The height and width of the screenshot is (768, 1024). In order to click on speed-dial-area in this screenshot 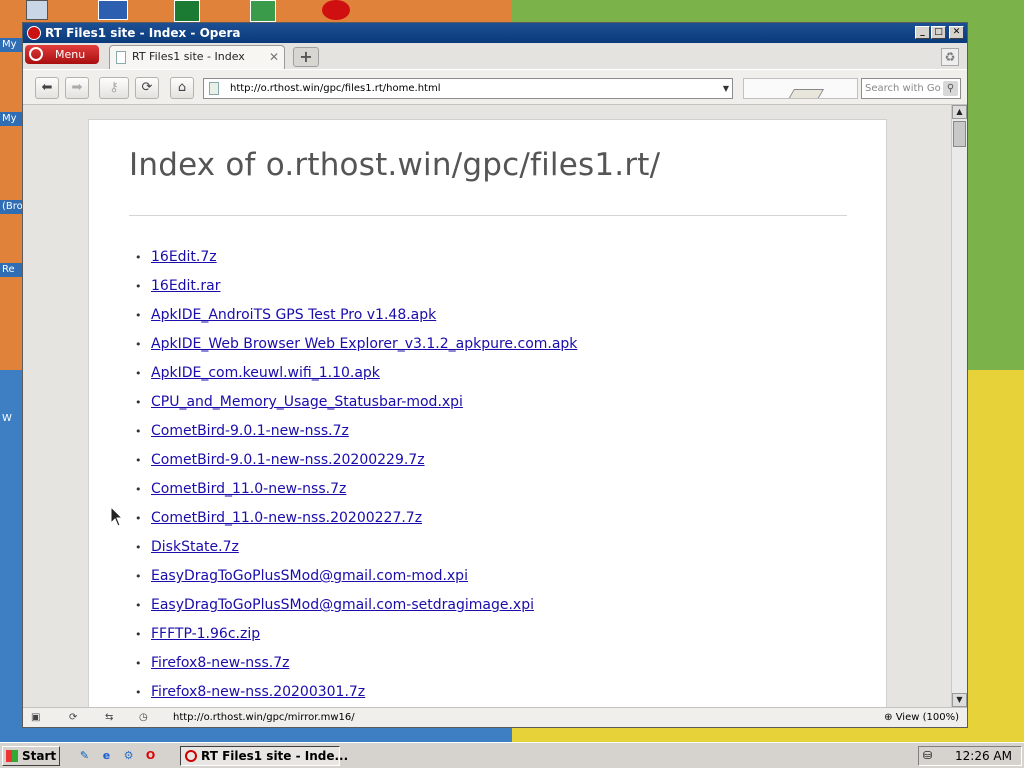, I will do `click(800, 88)`.